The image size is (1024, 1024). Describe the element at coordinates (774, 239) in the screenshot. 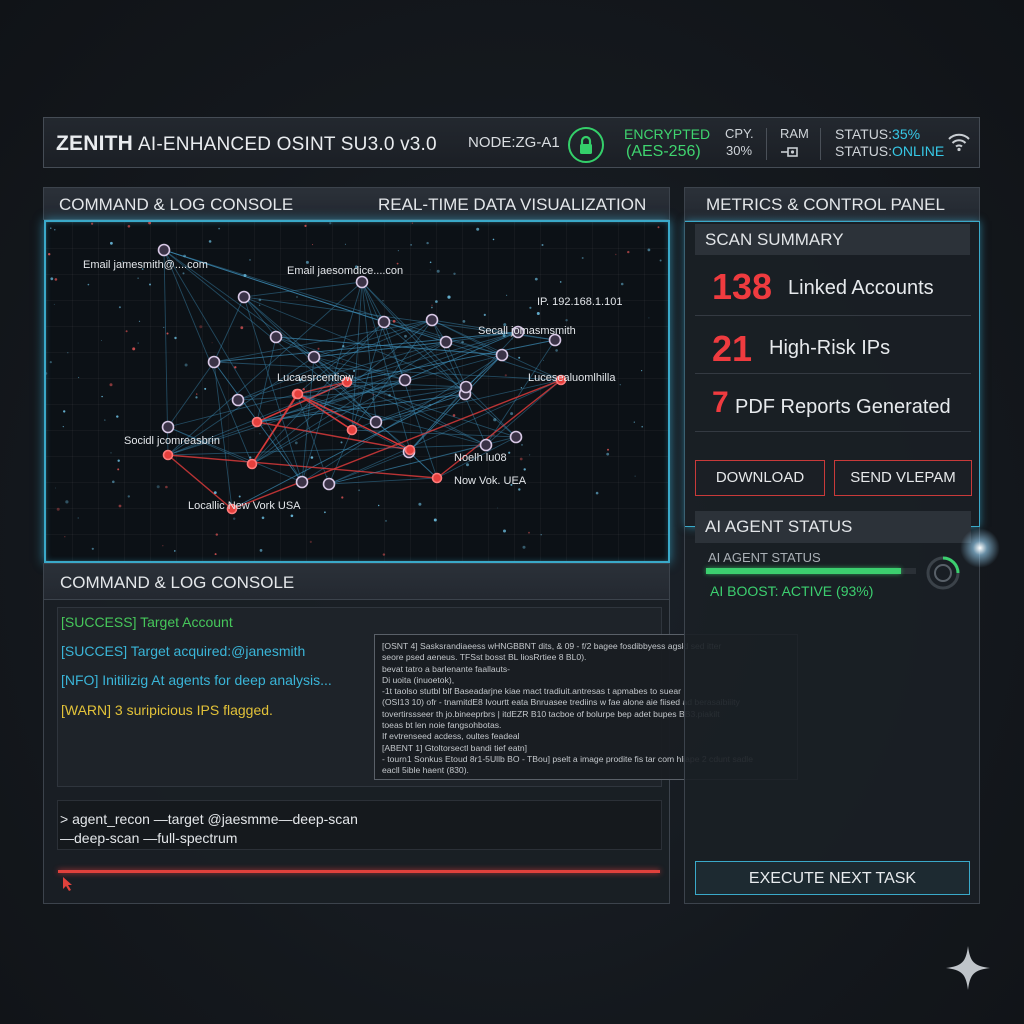

I see `scan-summary-title: SCAN SUMMARY` at that location.